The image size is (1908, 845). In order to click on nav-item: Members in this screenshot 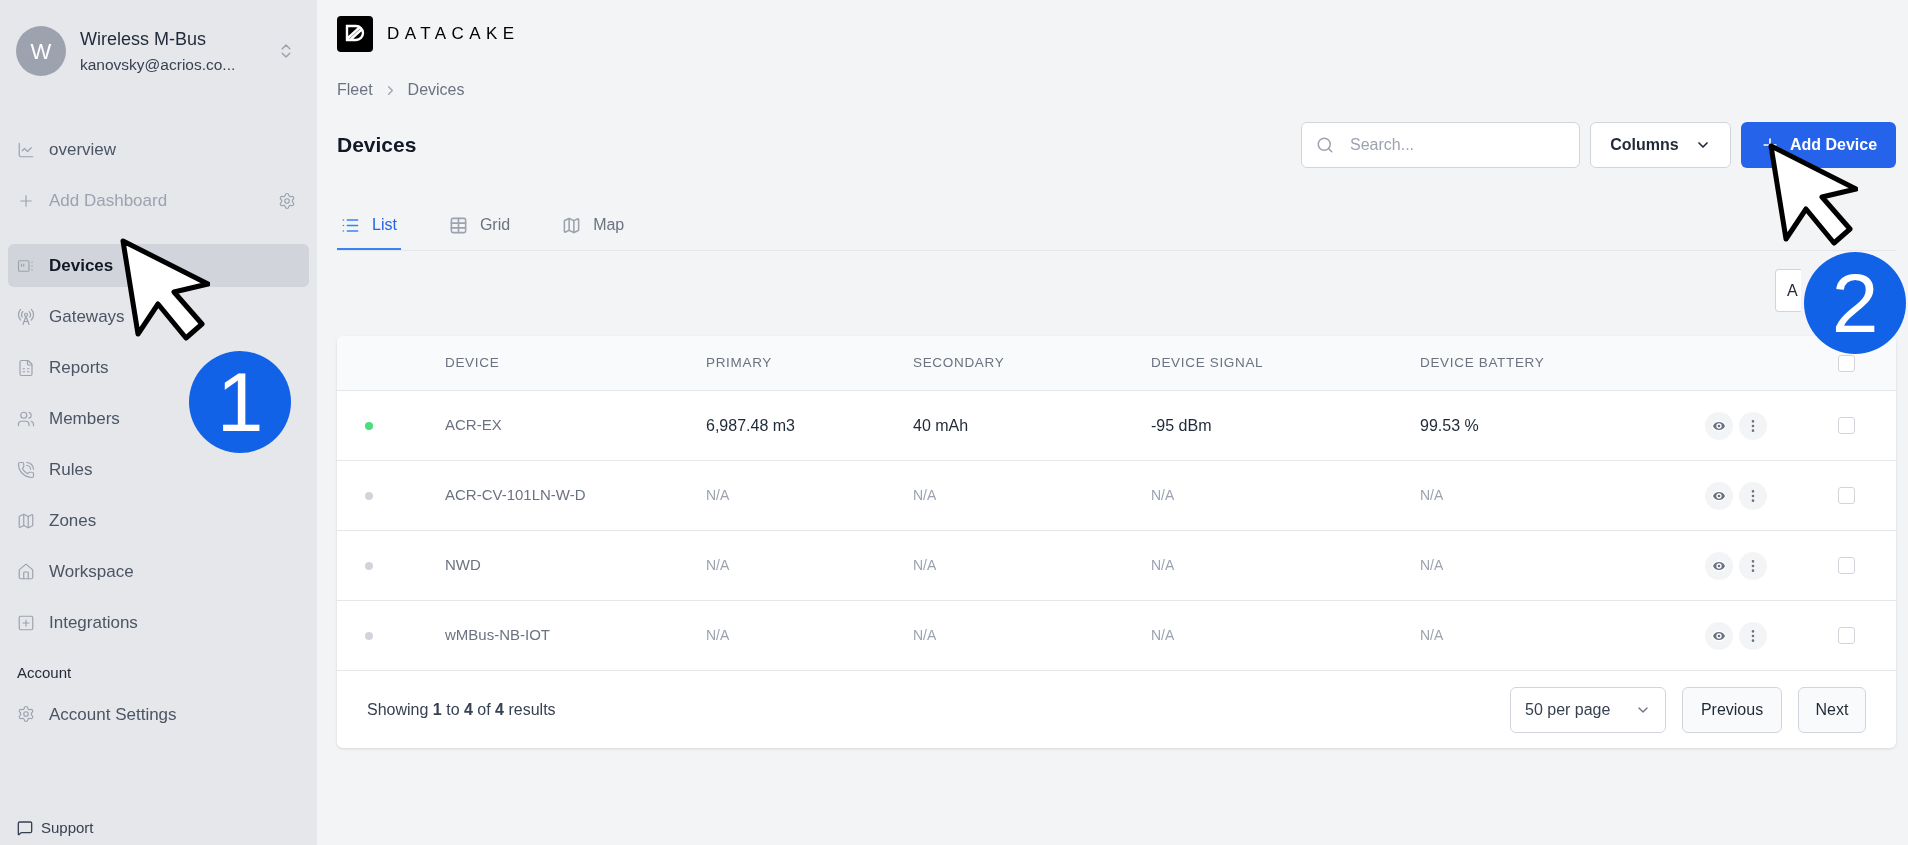, I will do `click(68, 419)`.